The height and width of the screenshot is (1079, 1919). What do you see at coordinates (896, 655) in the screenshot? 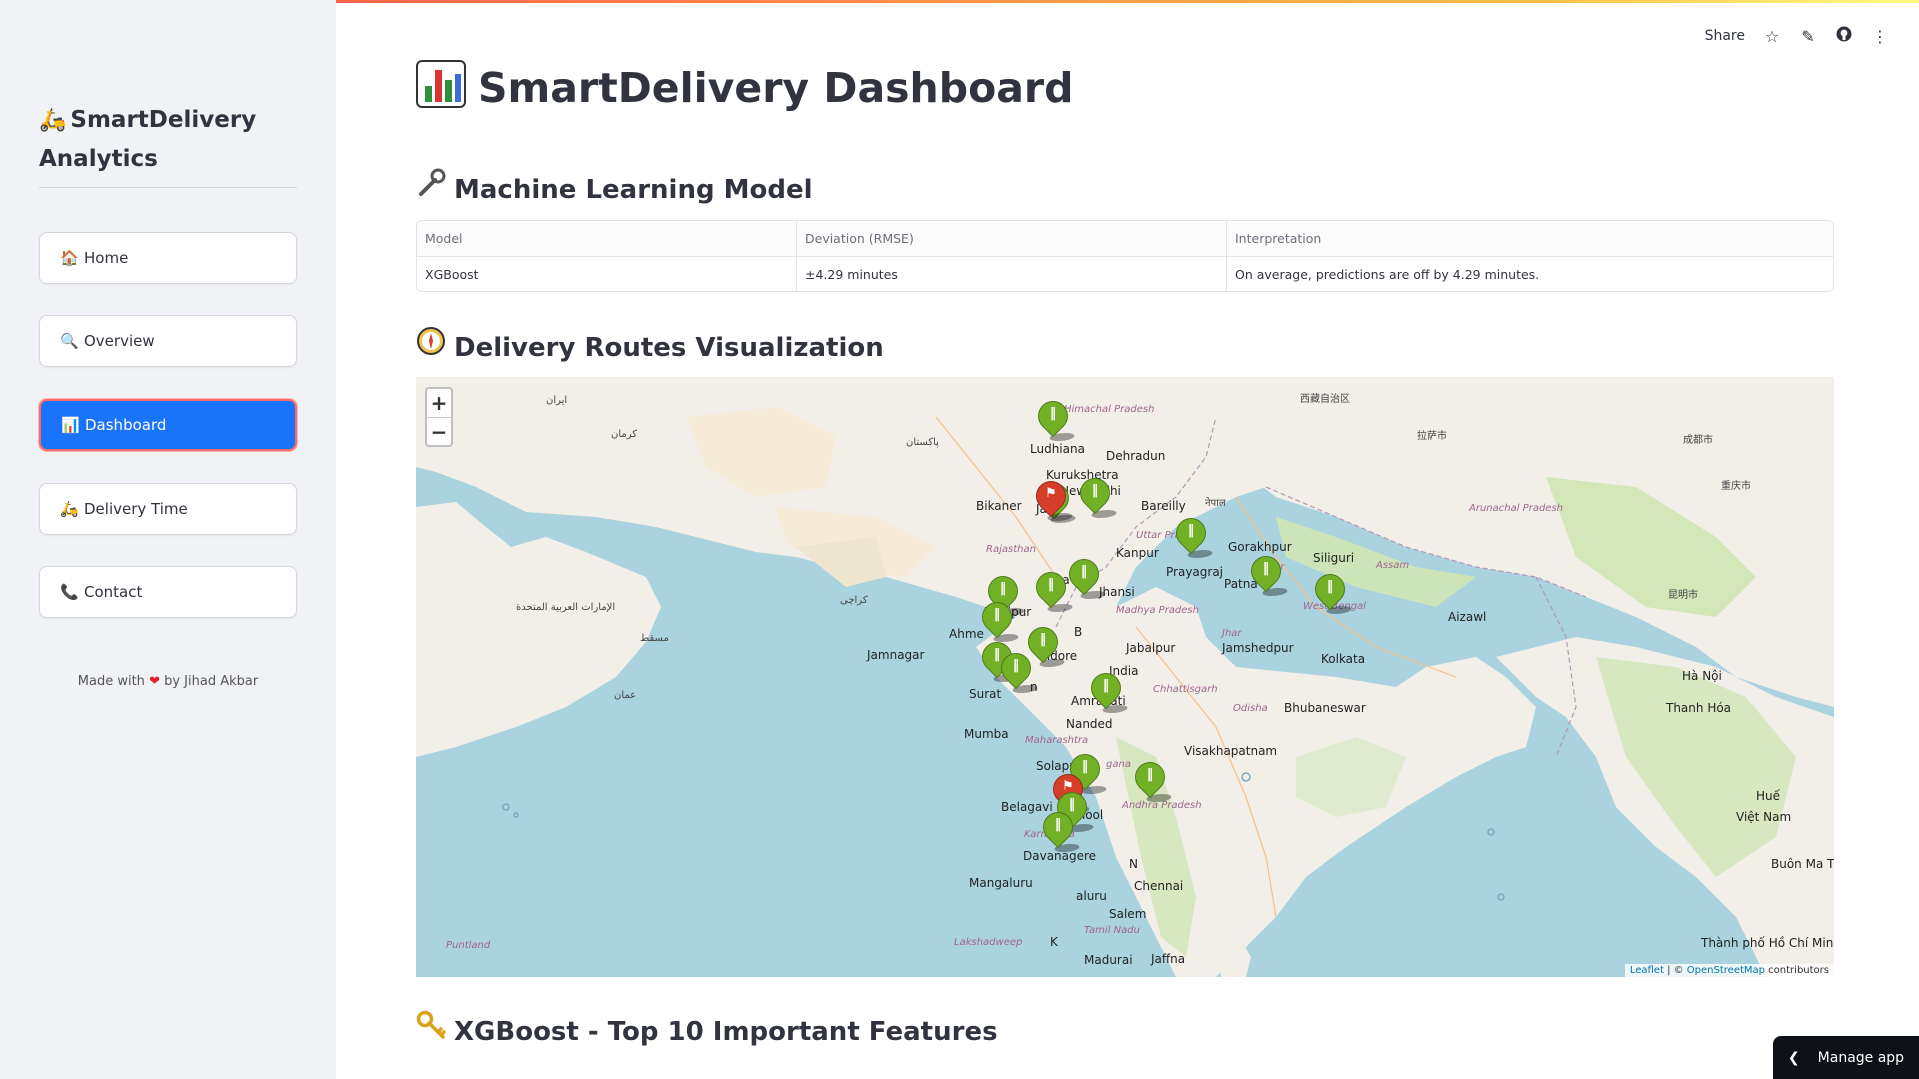
I see `map-label: Jamnagar` at bounding box center [896, 655].